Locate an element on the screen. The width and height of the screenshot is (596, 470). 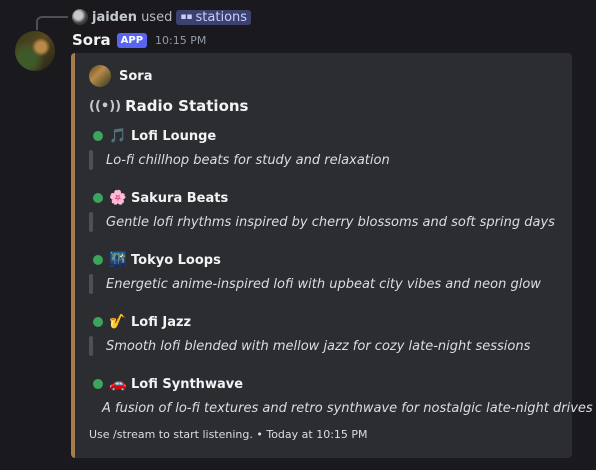
avatar is located at coordinates (35, 51).